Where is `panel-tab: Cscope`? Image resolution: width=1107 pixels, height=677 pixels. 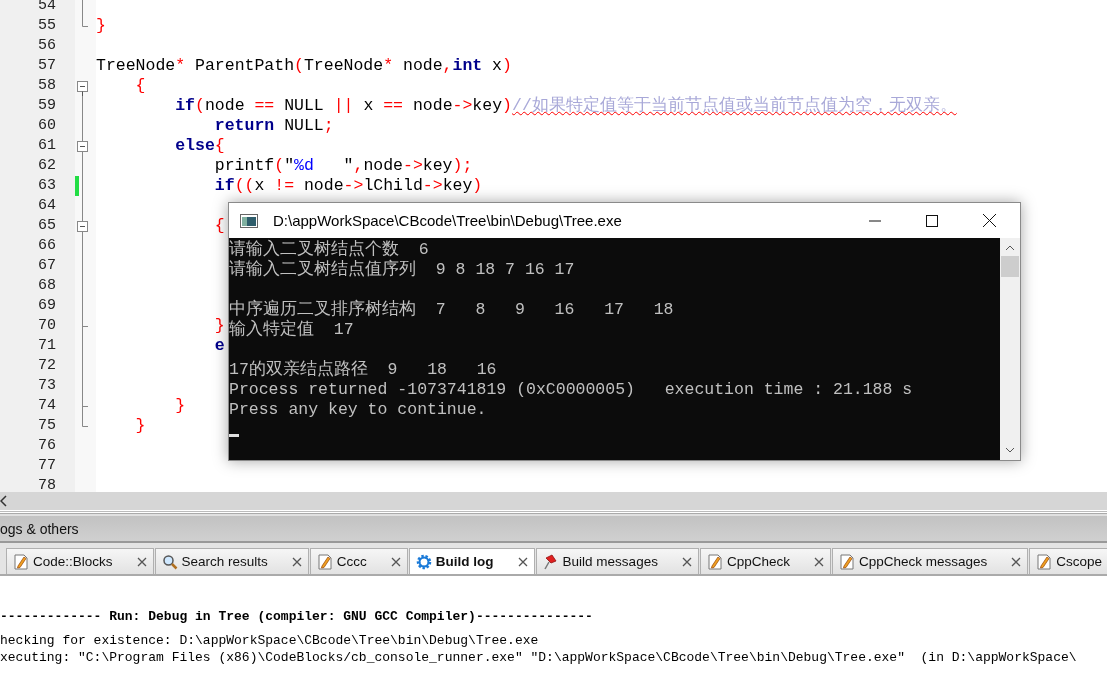
panel-tab: Cscope is located at coordinates (1068, 561).